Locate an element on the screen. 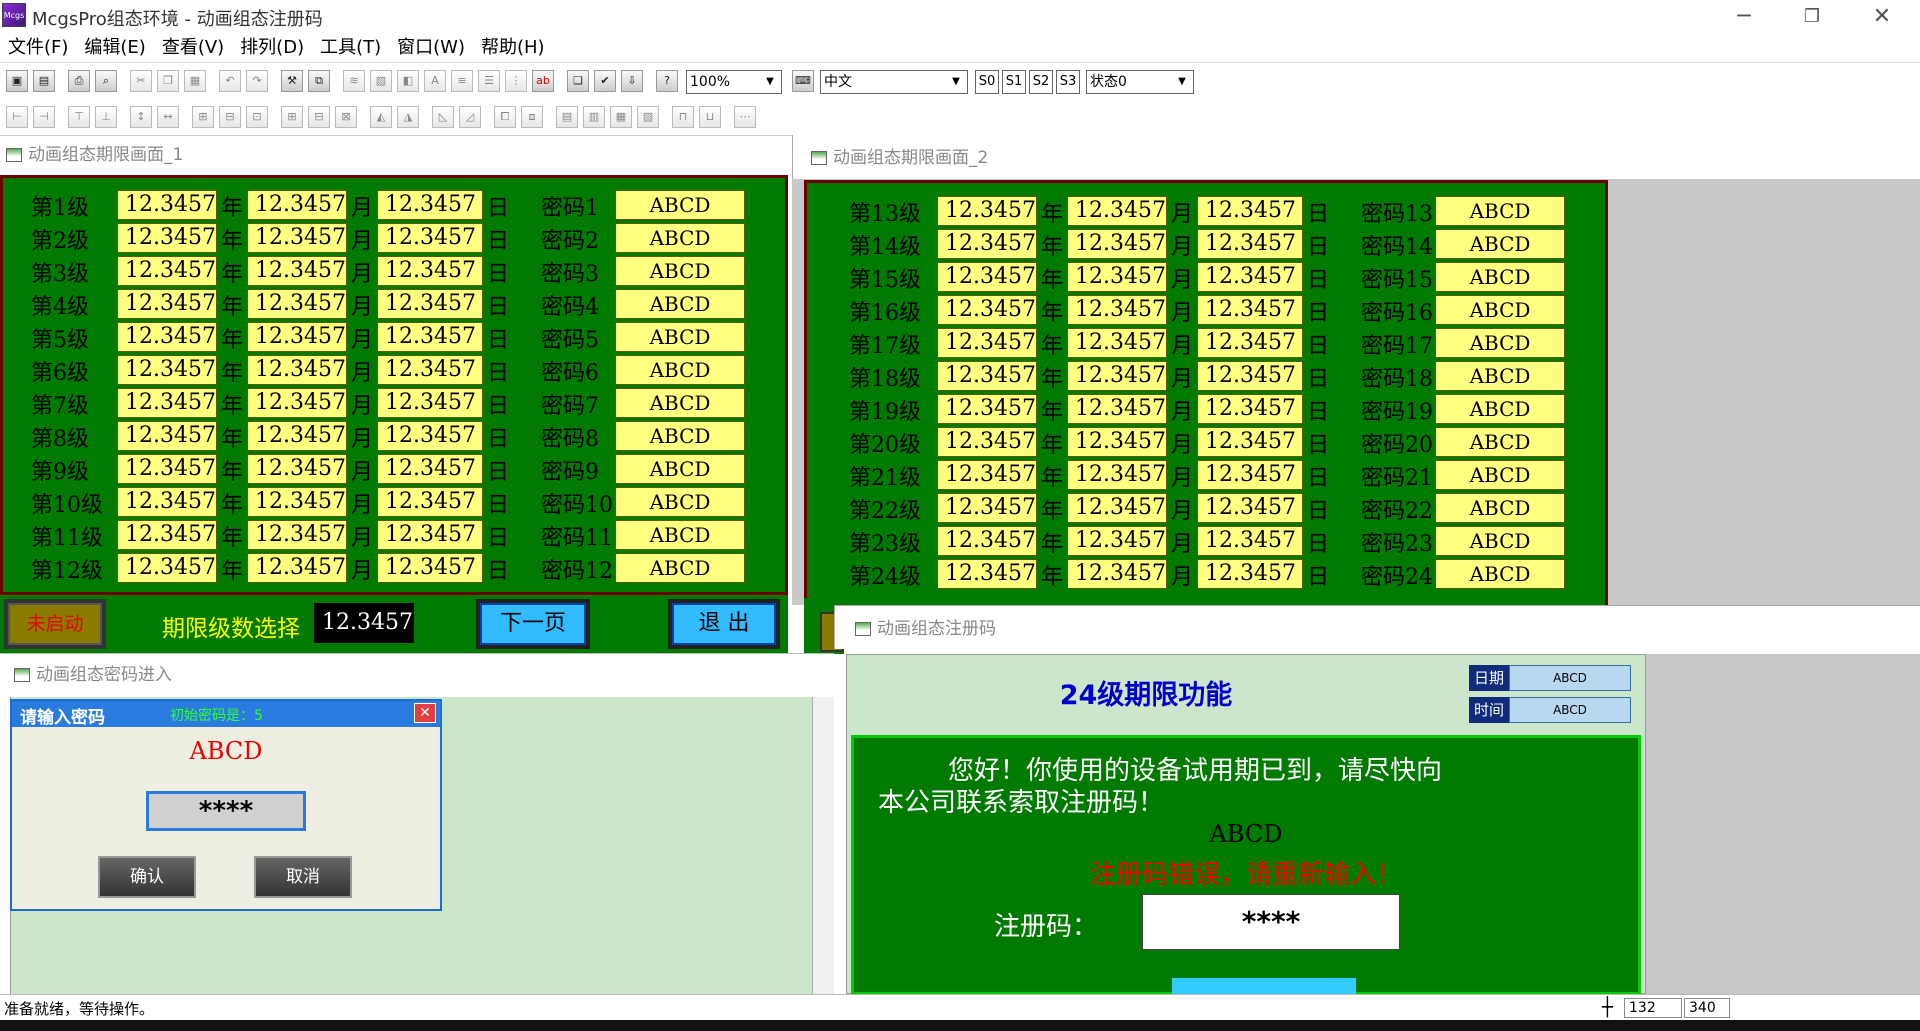  line-style-icon: ≋ is located at coordinates (354, 81).